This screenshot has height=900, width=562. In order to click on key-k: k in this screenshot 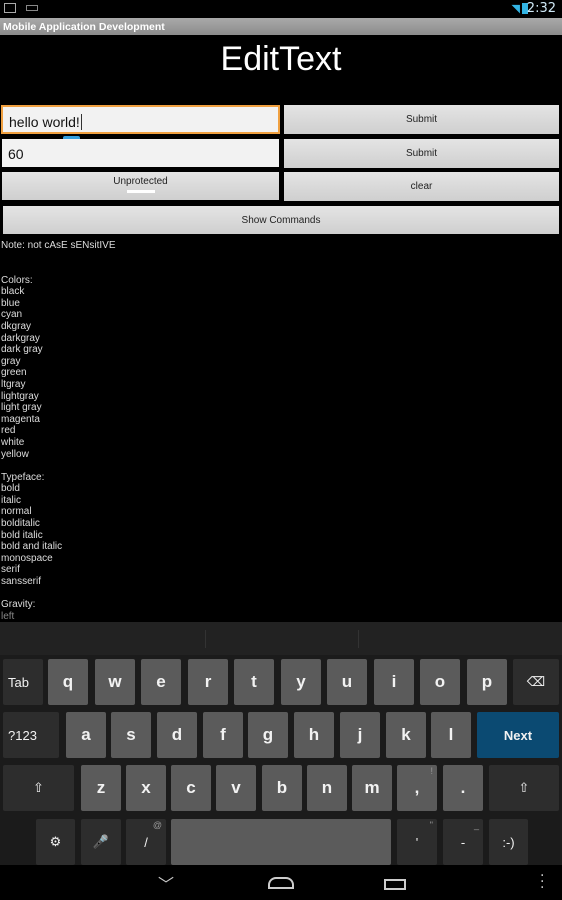, I will do `click(406, 735)`.